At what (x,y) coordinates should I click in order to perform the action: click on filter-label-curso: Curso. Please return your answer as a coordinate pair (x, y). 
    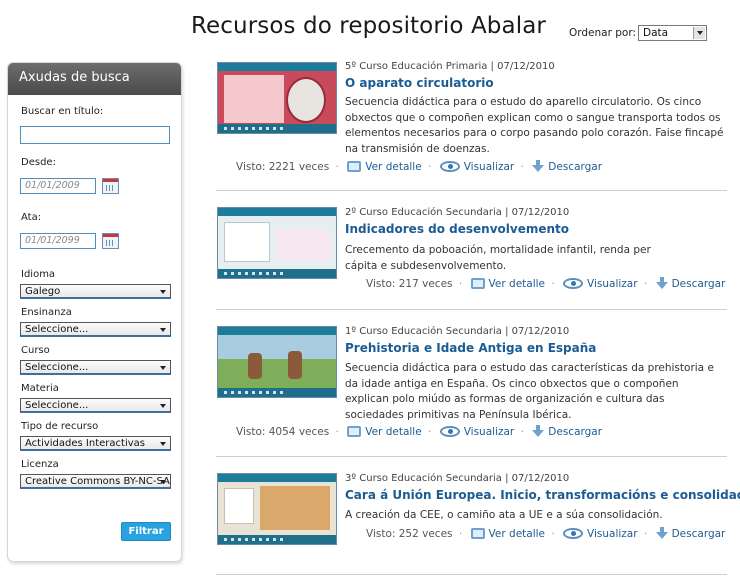
    Looking at the image, I should click on (35, 350).